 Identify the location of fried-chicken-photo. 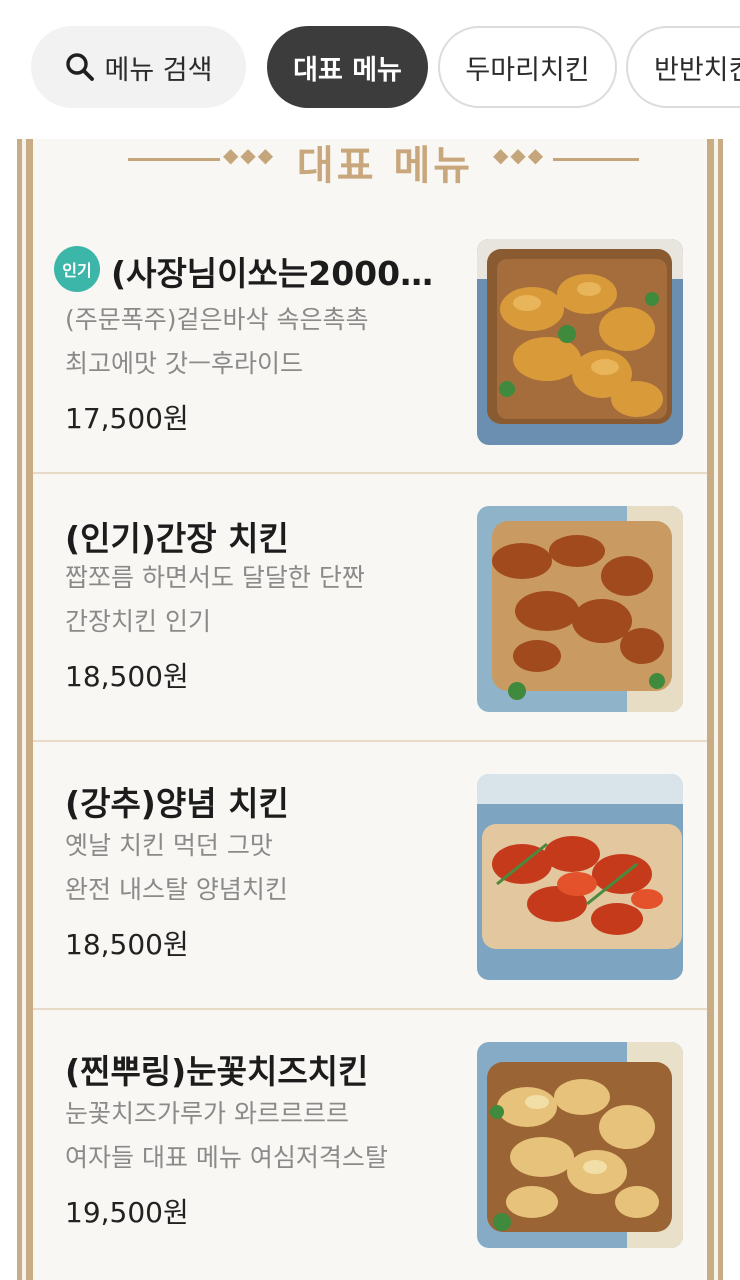
(580, 342).